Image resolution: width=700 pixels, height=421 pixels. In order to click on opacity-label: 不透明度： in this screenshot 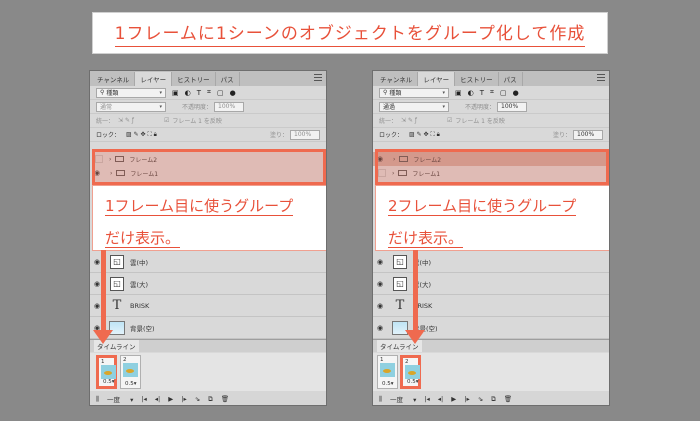, I will do `click(480, 107)`.